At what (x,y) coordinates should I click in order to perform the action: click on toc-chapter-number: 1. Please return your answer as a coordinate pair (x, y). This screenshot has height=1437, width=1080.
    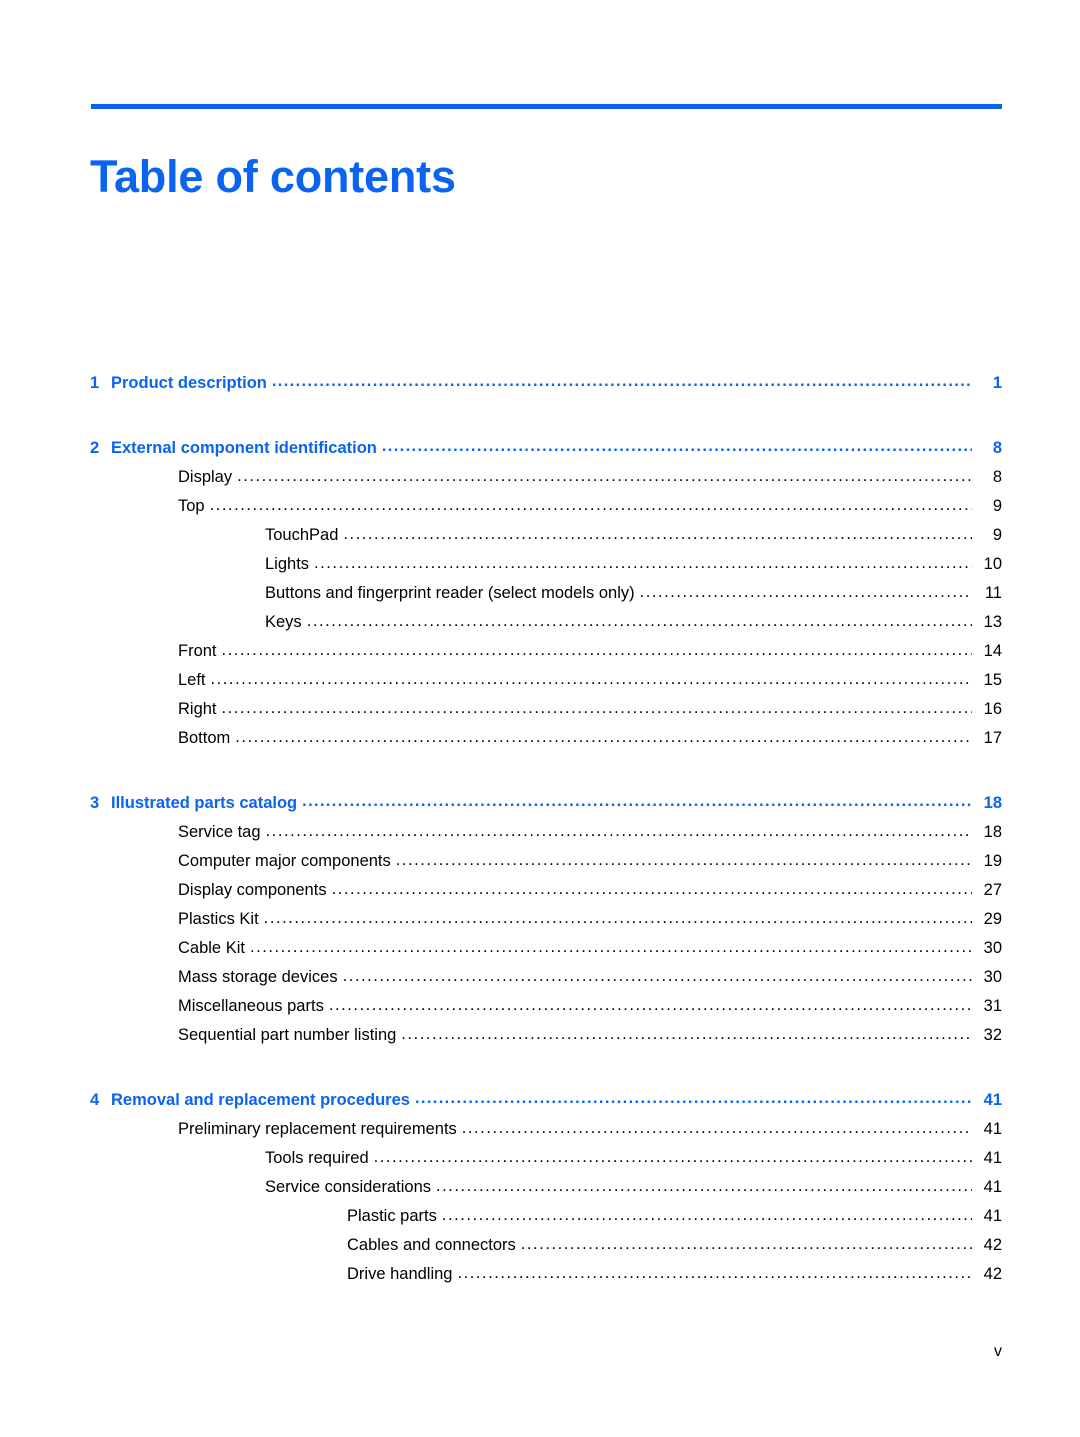
    Looking at the image, I should click on (95, 383).